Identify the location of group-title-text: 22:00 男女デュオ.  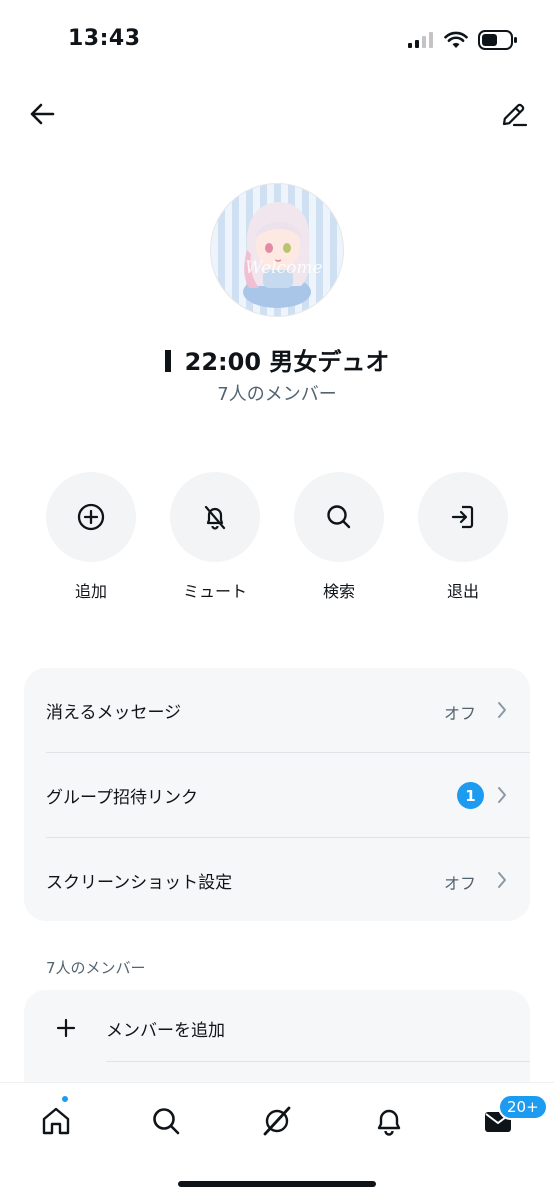
(287, 362).